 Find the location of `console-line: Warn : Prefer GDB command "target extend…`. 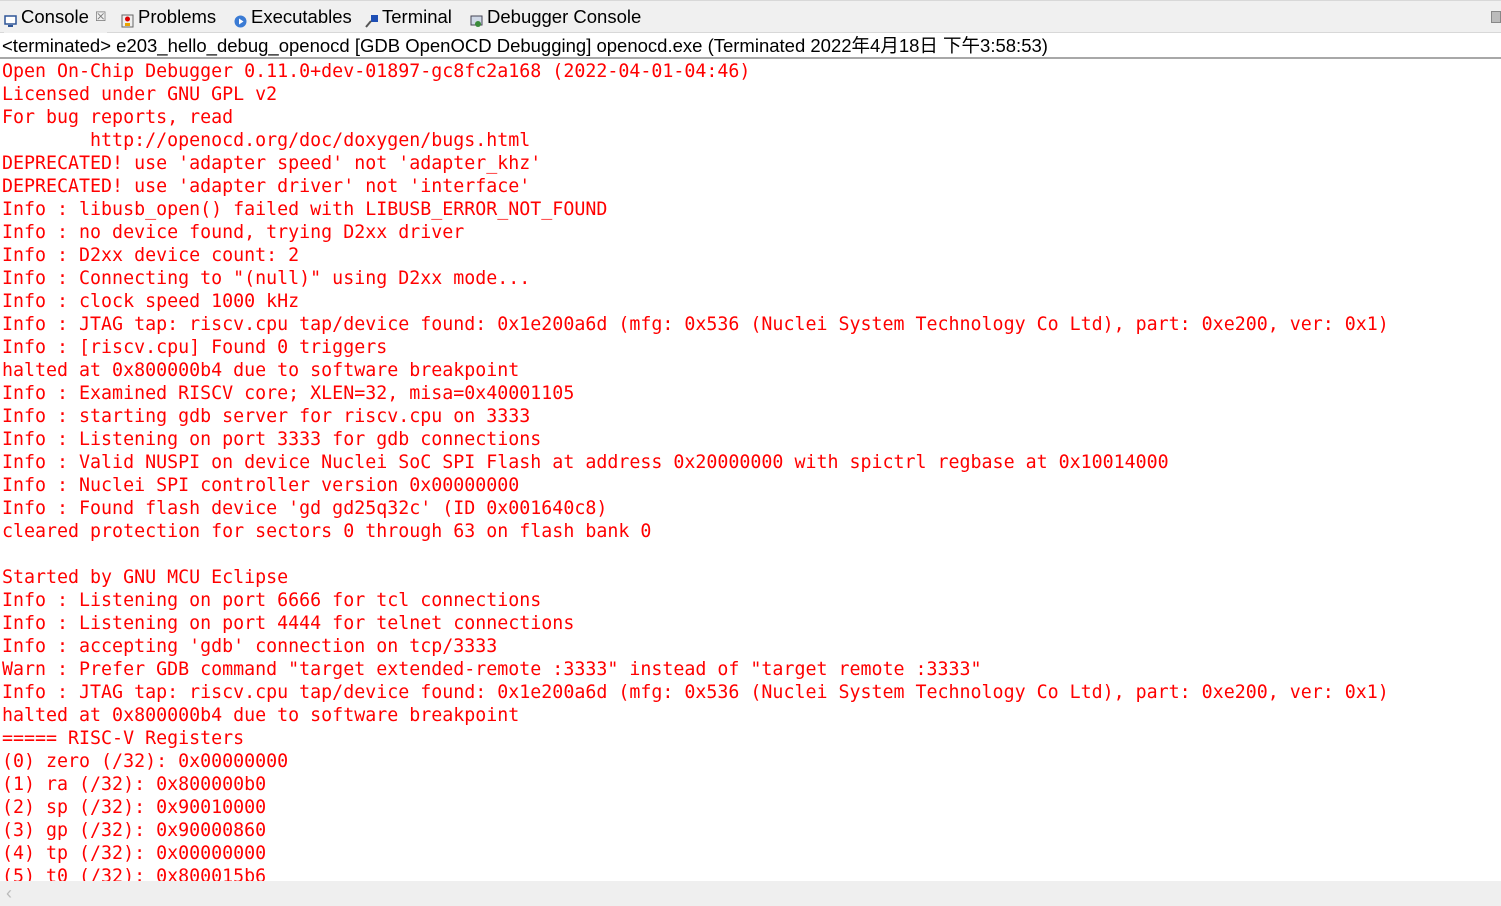

console-line: Warn : Prefer GDB command "target extend… is located at coordinates (492, 669).